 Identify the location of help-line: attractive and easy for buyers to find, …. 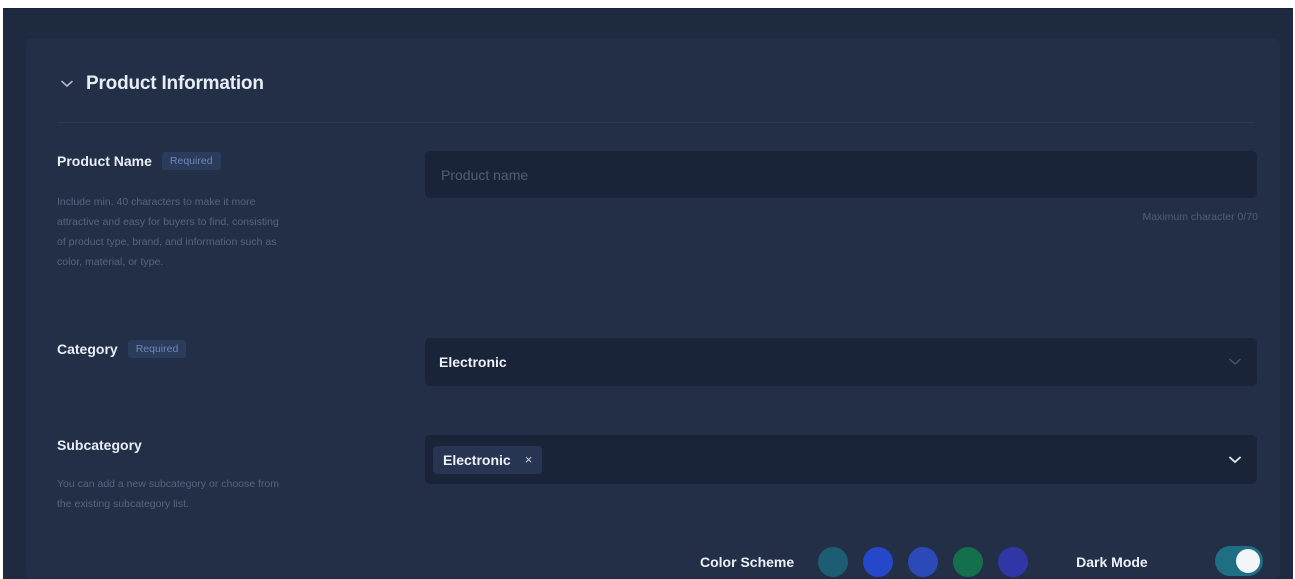
(168, 222).